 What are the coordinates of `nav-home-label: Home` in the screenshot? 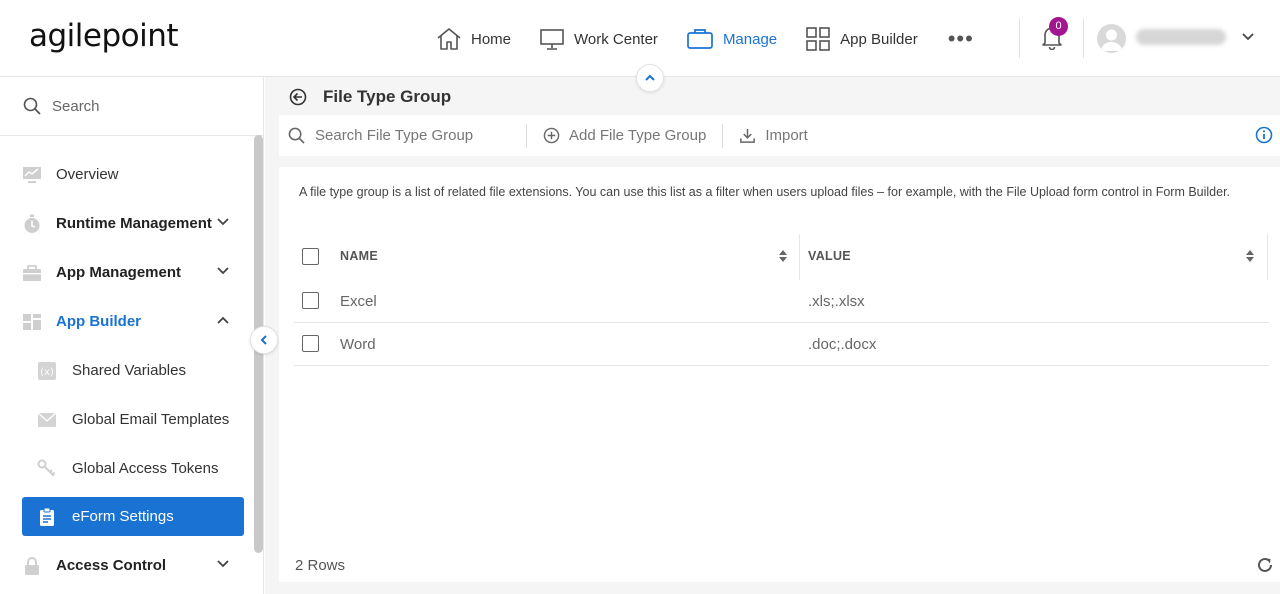 It's located at (491, 39).